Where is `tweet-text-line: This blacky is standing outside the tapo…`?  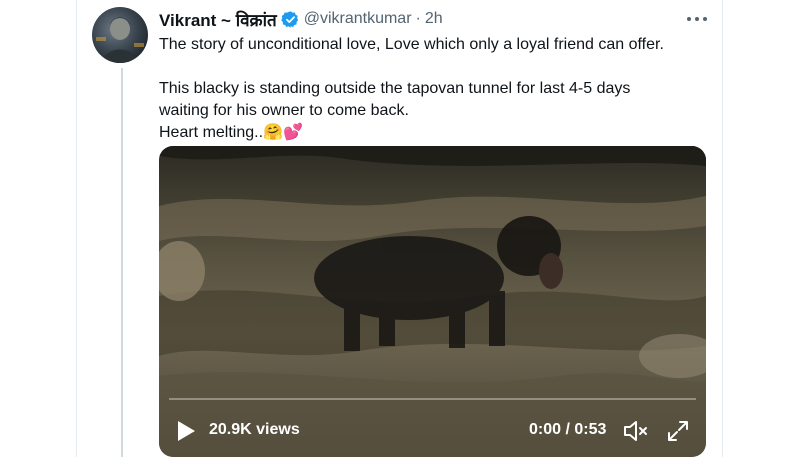
tweet-text-line: This blacky is standing outside the tapo… is located at coordinates (395, 88).